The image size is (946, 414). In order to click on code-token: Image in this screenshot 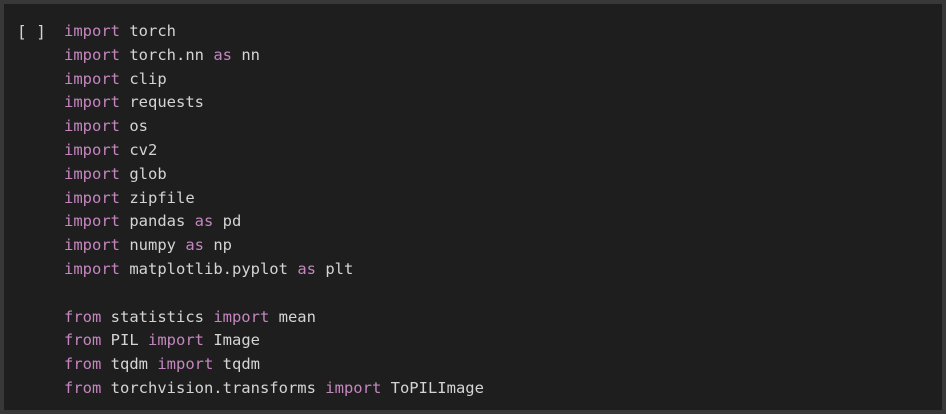, I will do `click(232, 340)`.